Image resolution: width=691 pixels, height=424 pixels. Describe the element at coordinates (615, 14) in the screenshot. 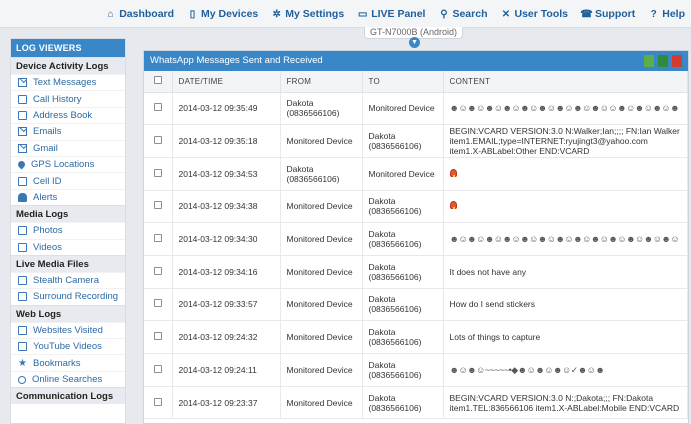

I see `nav-label: Support` at that location.